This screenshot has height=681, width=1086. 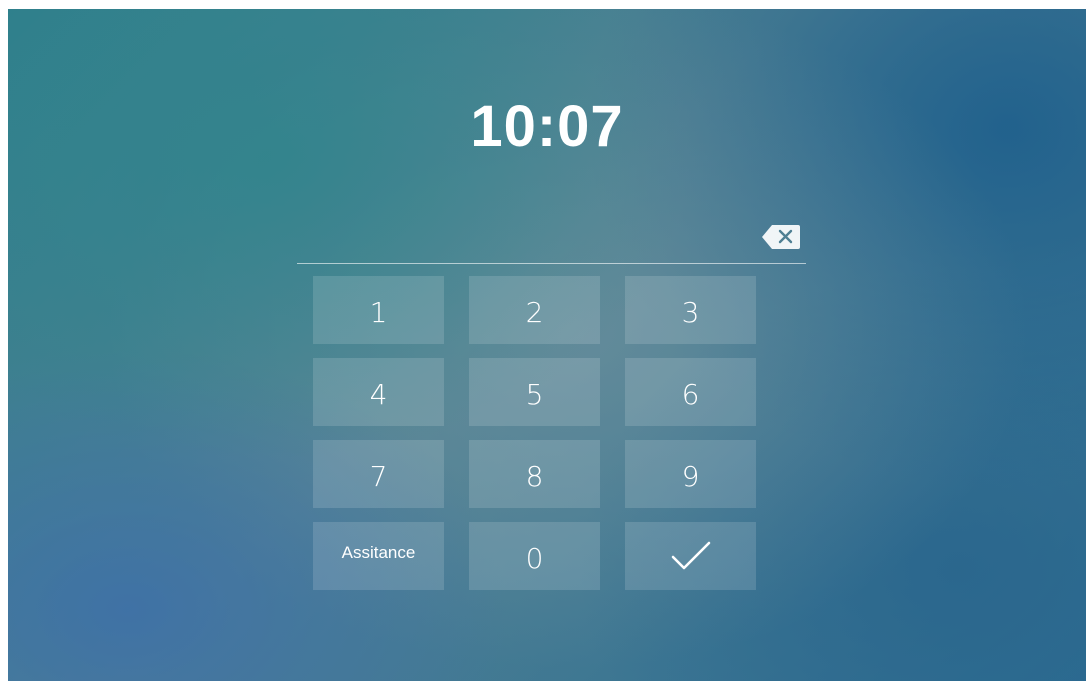 I want to click on key-4: 4, so click(x=378, y=392).